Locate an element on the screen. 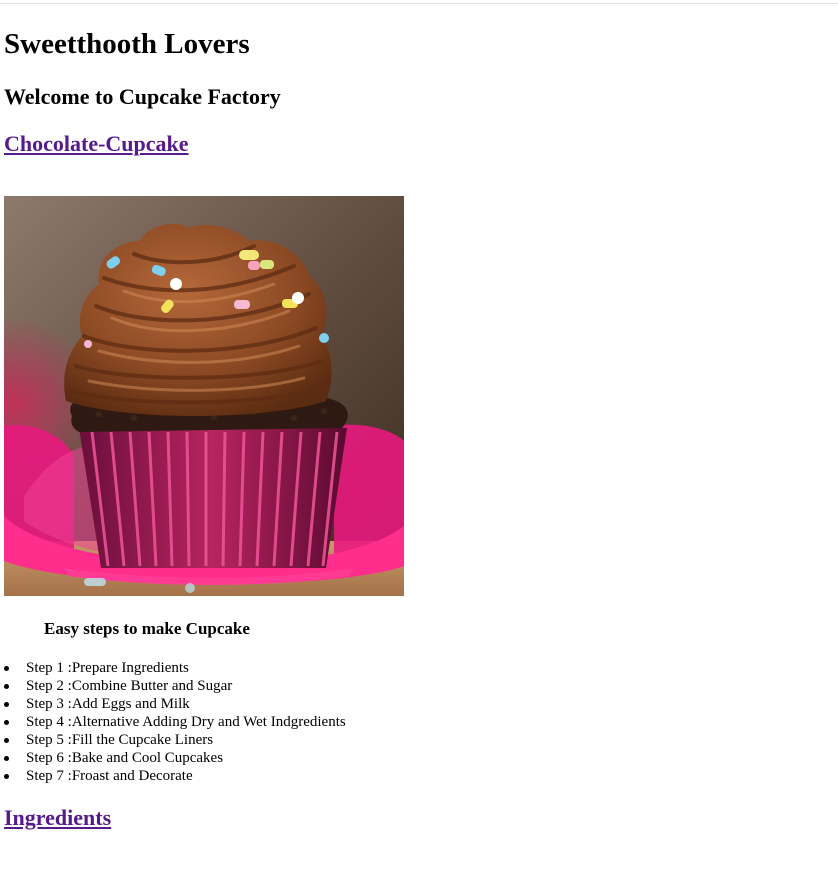 The width and height of the screenshot is (838, 882). list-item: Step 7 :Froast and Decorate is located at coordinates (173, 776).